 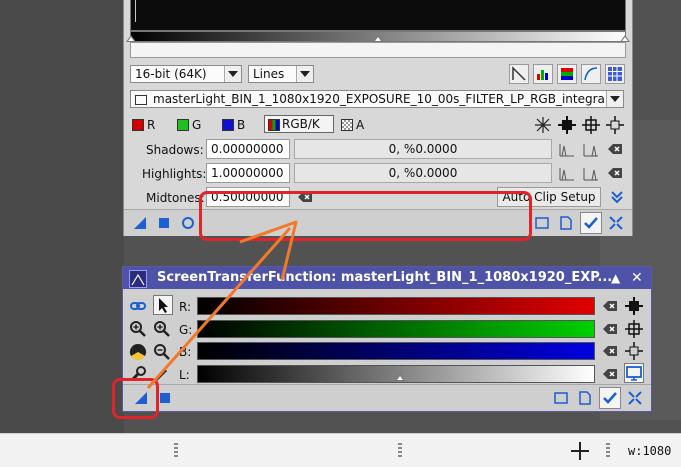 I want to click on annotation-arrow, so click(x=222, y=304).